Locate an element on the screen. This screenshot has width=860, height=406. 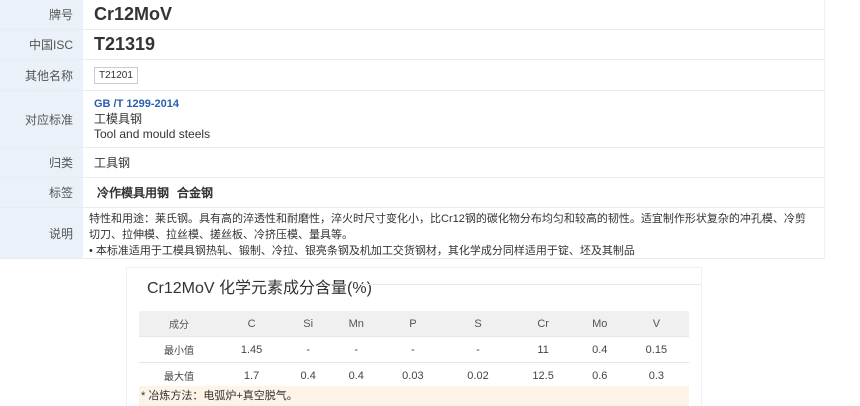
table-cell: 0.02 is located at coordinates (478, 375).